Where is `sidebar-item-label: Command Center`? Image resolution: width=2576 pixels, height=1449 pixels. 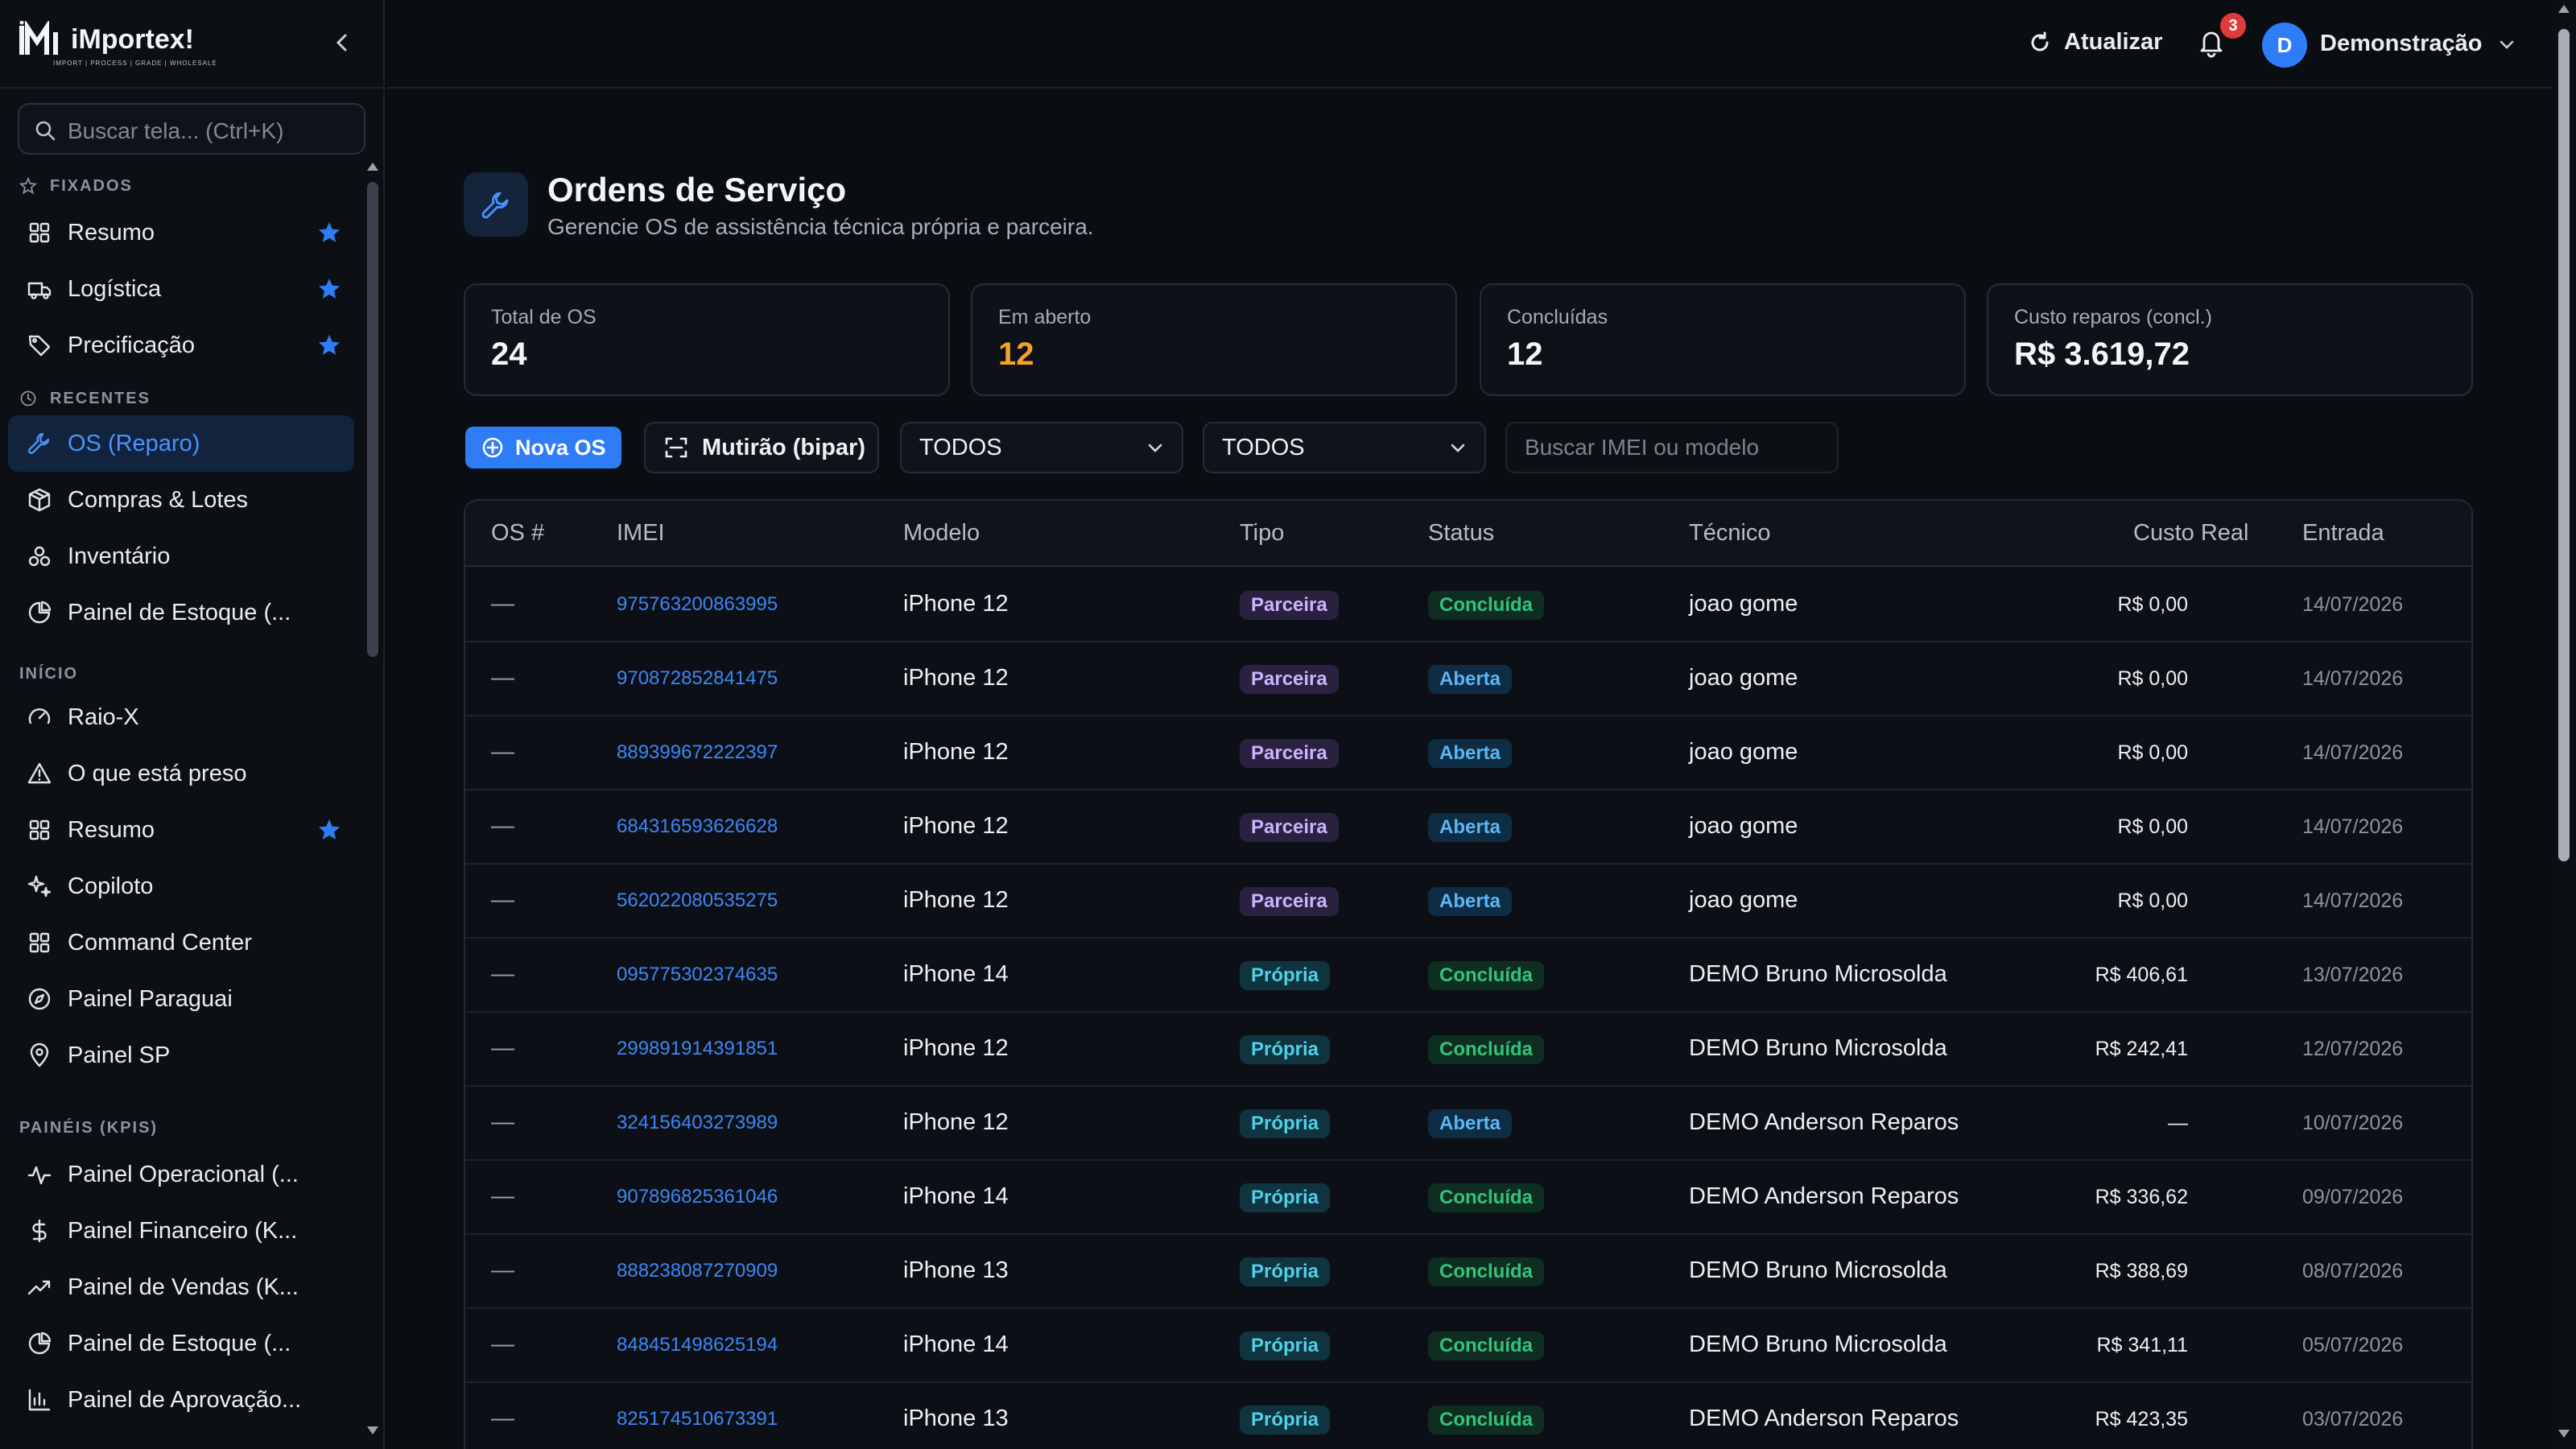
sidebar-item-label: Command Center is located at coordinates (160, 942).